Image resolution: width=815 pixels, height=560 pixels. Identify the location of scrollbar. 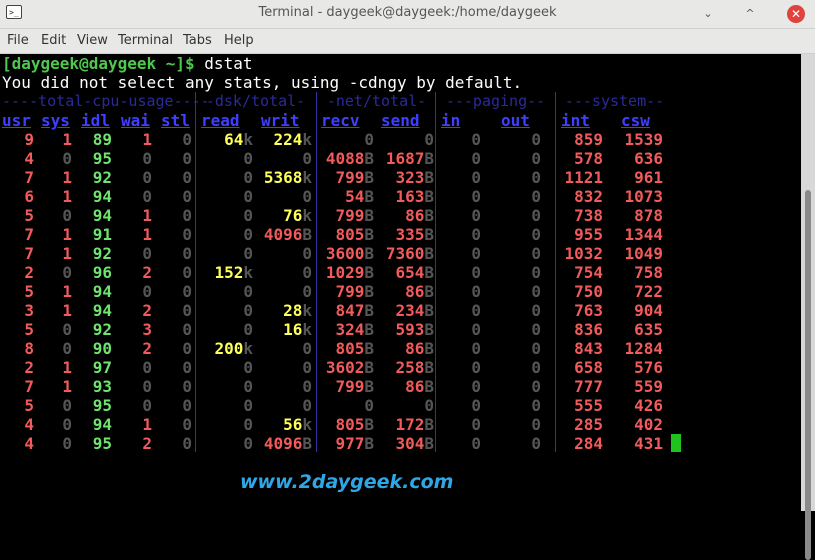
(808, 307).